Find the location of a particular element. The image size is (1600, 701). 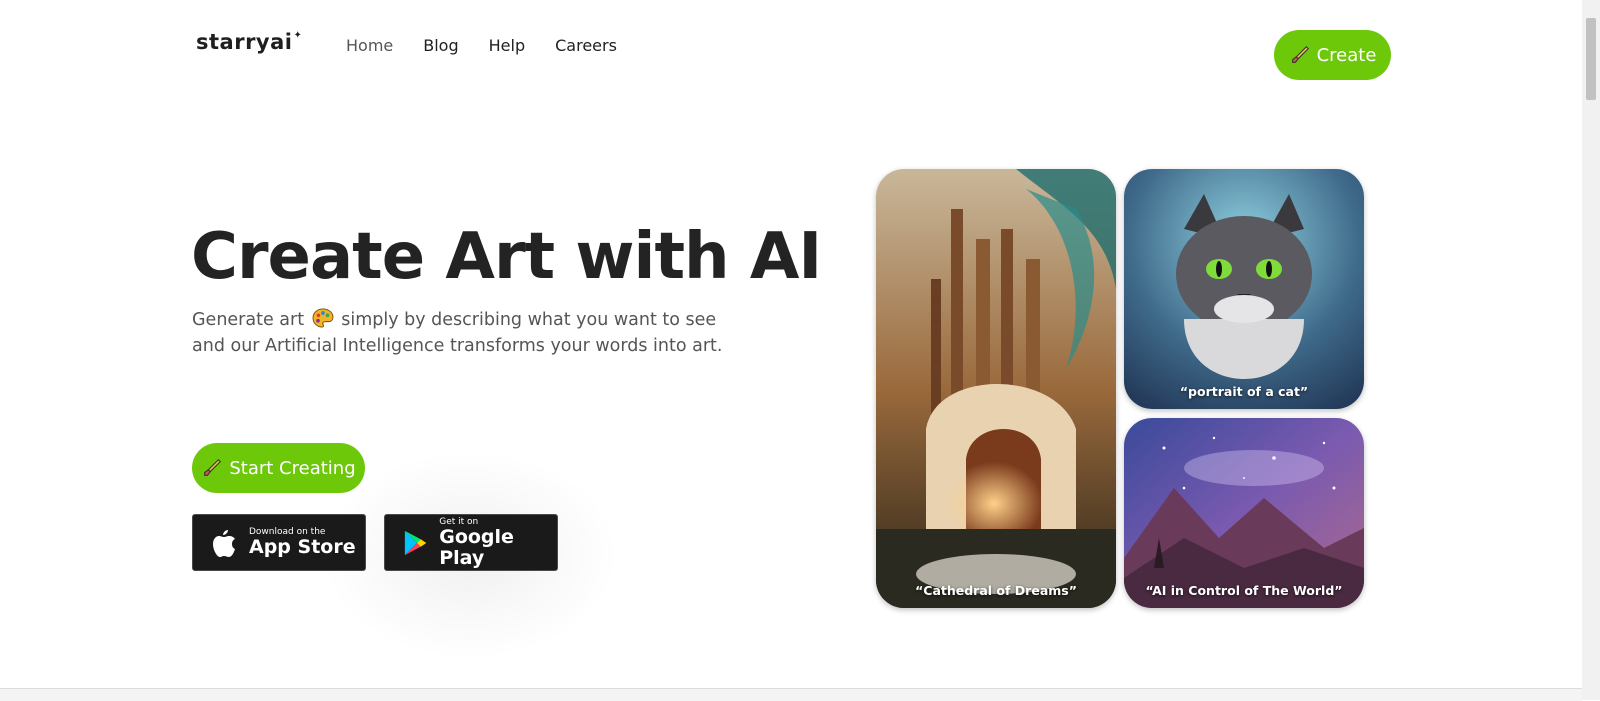

create-button-label: Create is located at coordinates (1346, 55).